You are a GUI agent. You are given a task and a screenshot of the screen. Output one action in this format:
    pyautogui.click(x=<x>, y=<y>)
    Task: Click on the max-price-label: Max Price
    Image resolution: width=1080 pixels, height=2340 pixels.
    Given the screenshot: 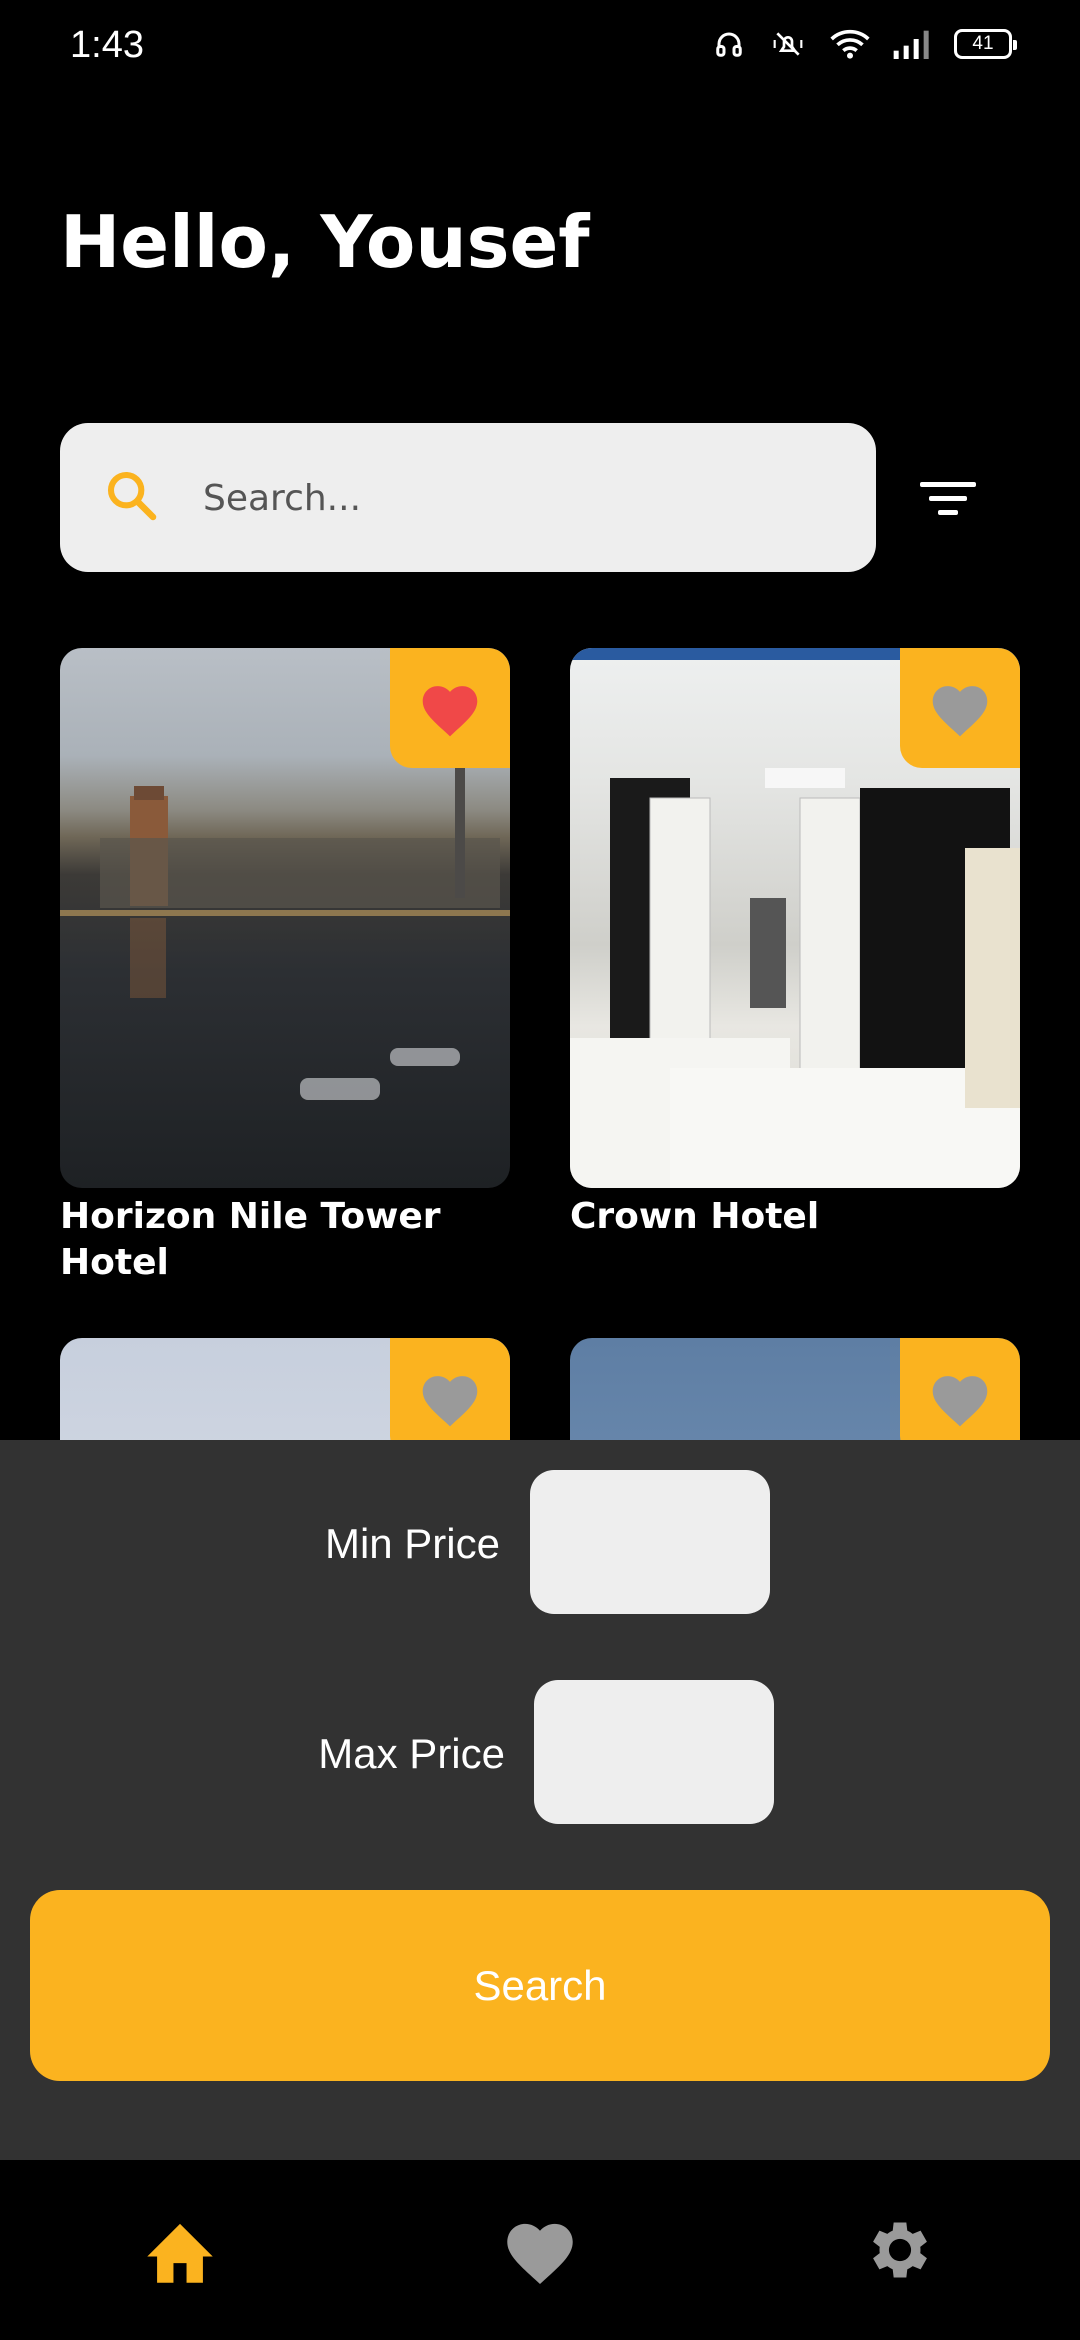 What is the action you would take?
    pyautogui.click(x=411, y=1753)
    